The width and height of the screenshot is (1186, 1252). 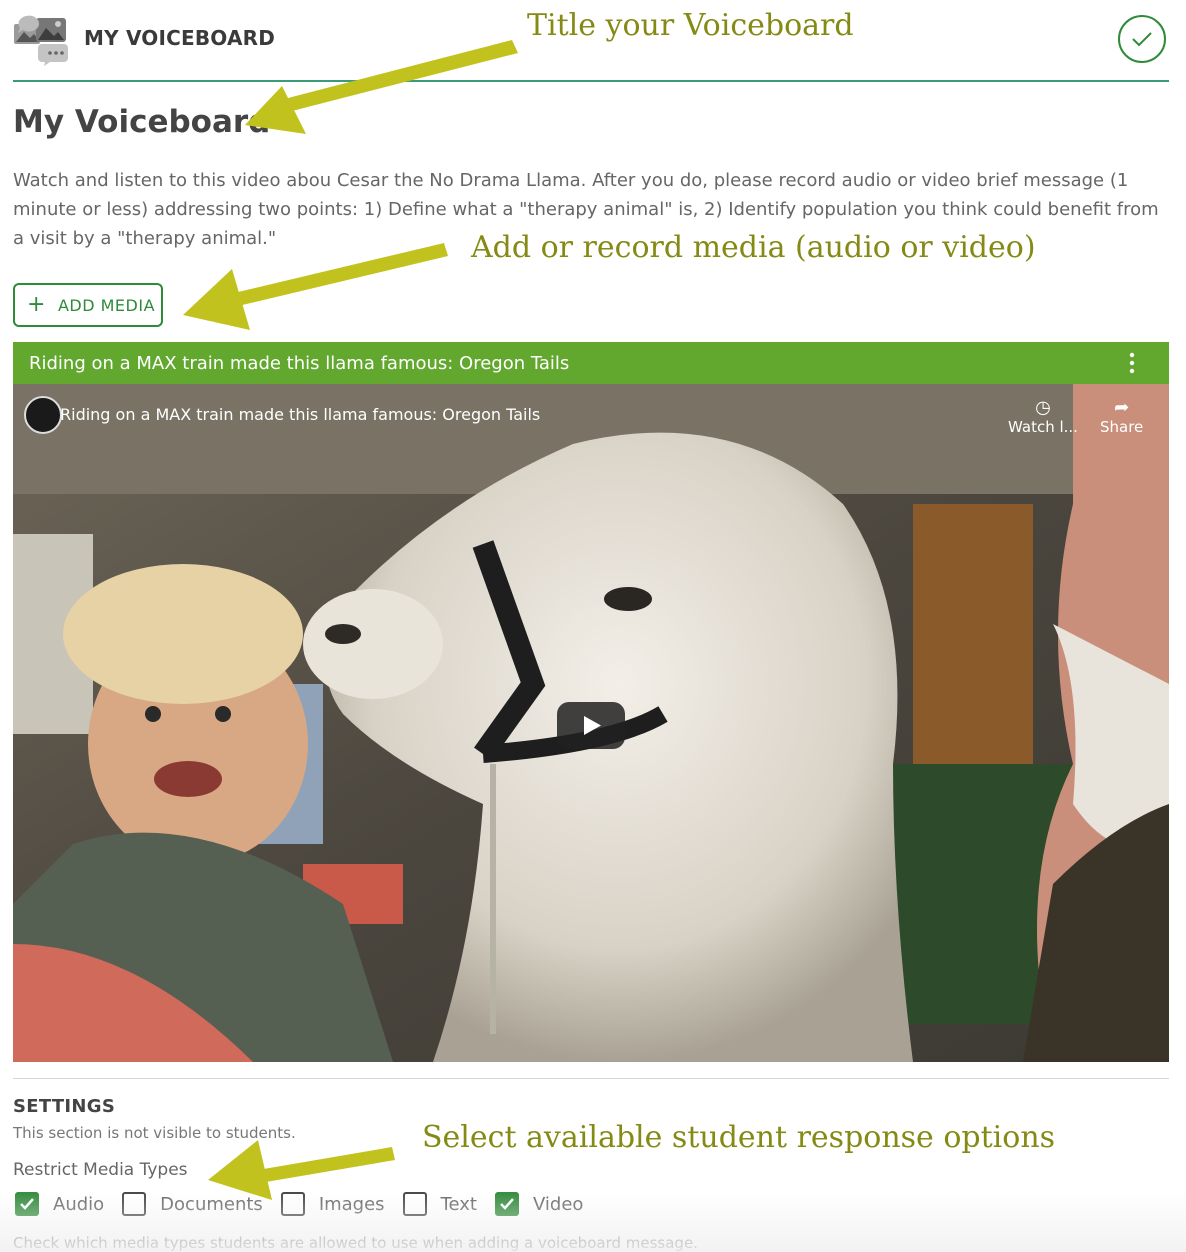 I want to click on settings-divider, so click(x=591, y=1078).